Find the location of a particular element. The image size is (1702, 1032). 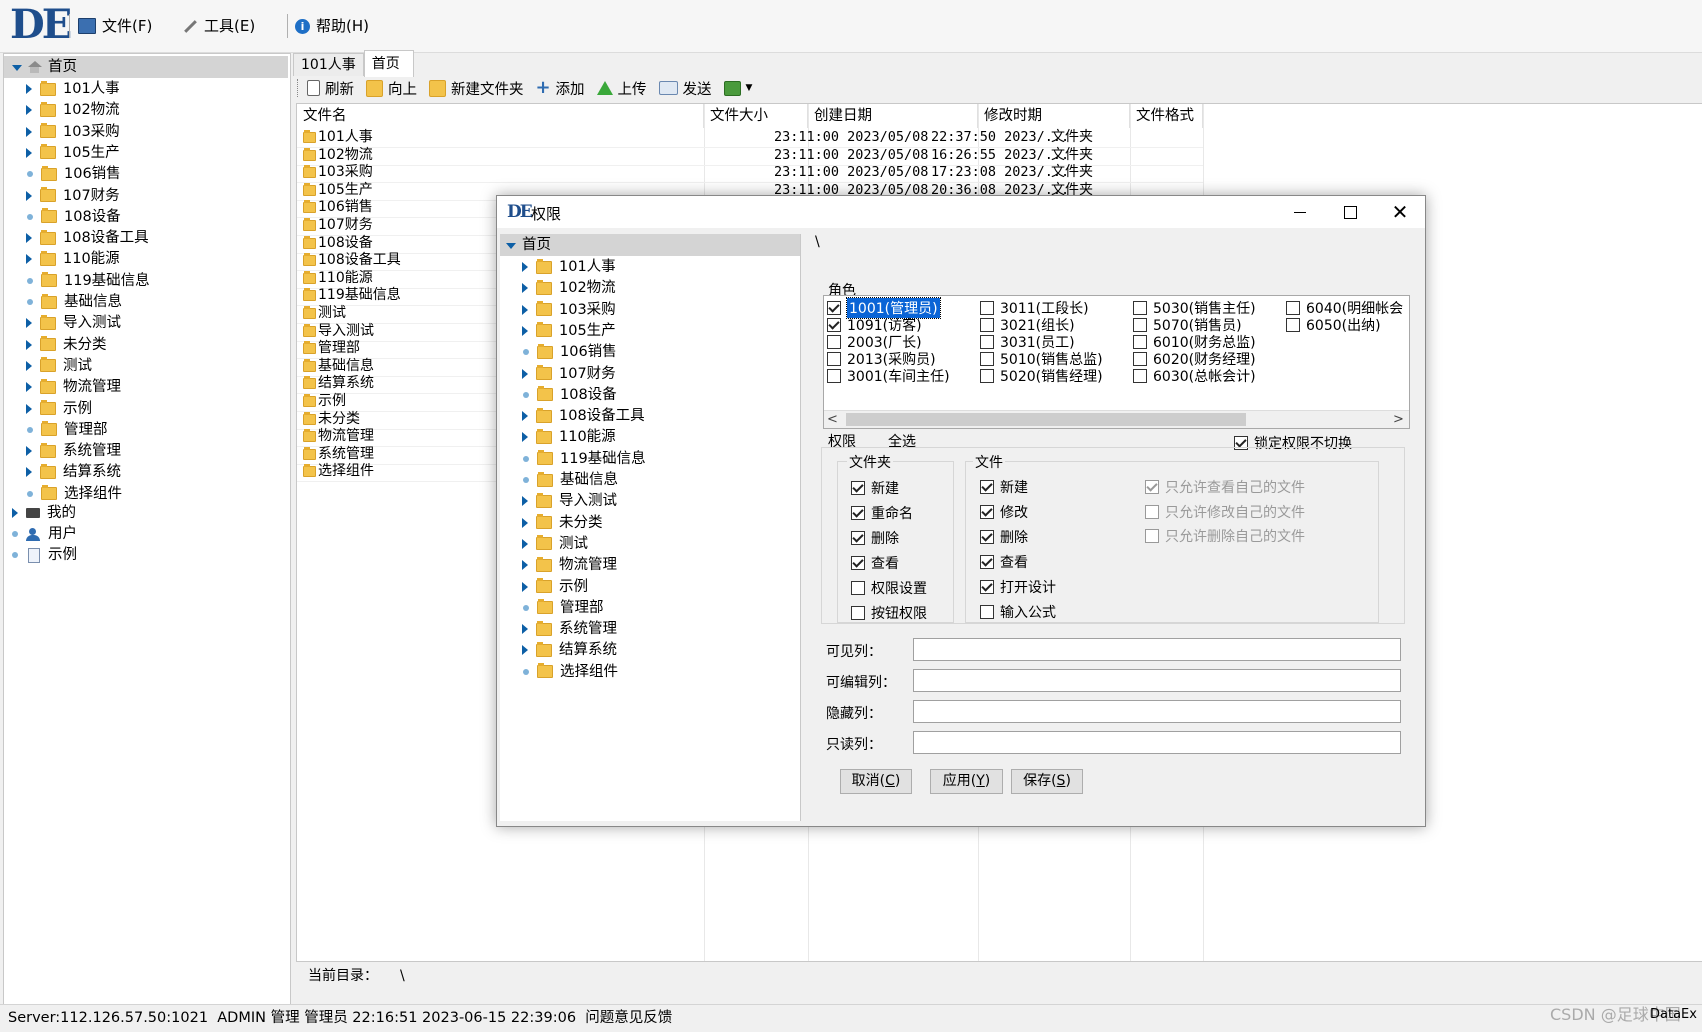

save-button: 保存(S) is located at coordinates (1047, 781).